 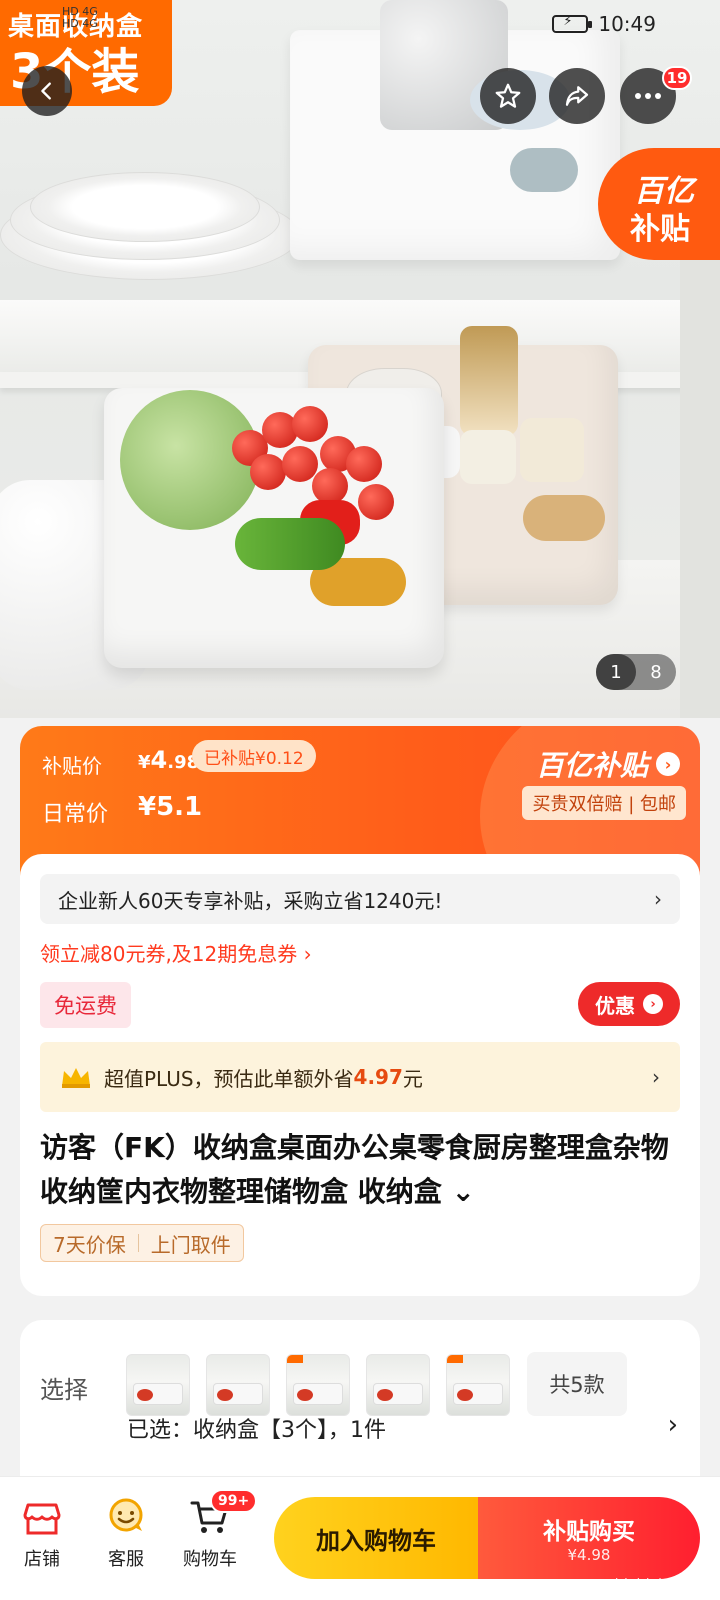 I want to click on add-to-cart-button: 加入购物车, so click(x=376, y=1538).